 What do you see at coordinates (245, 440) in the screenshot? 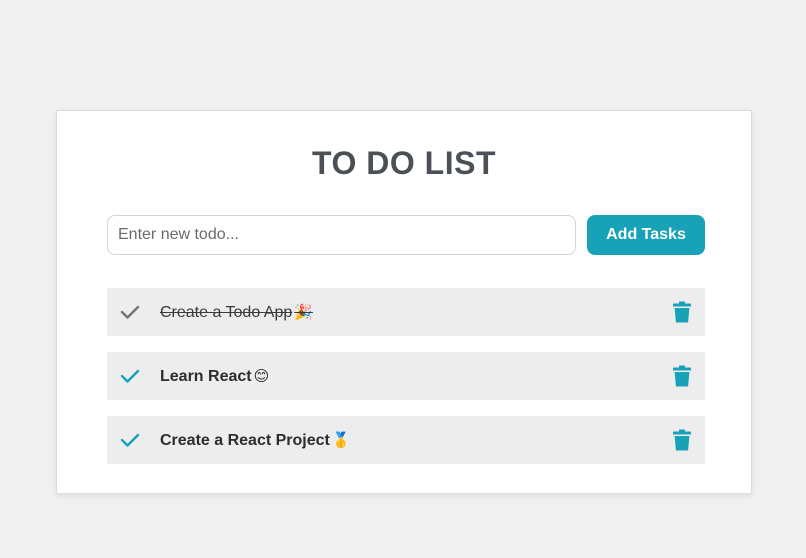
I see `todo-text-label: Create a React Project` at bounding box center [245, 440].